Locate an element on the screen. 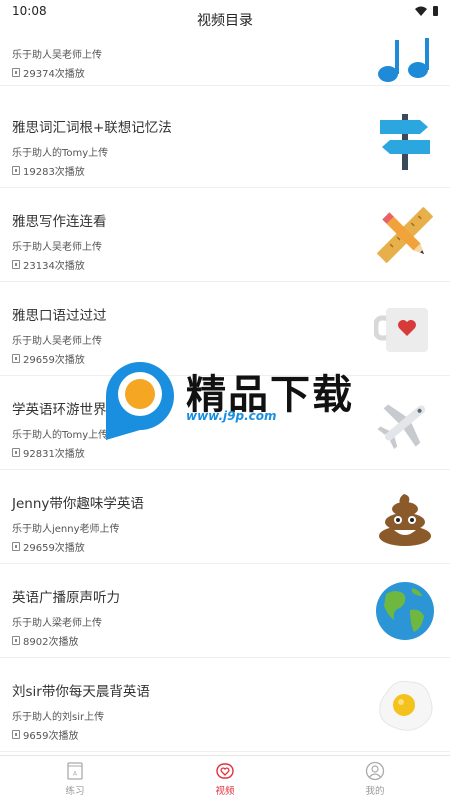  play-count-text: 19283次播放 is located at coordinates (54, 172).